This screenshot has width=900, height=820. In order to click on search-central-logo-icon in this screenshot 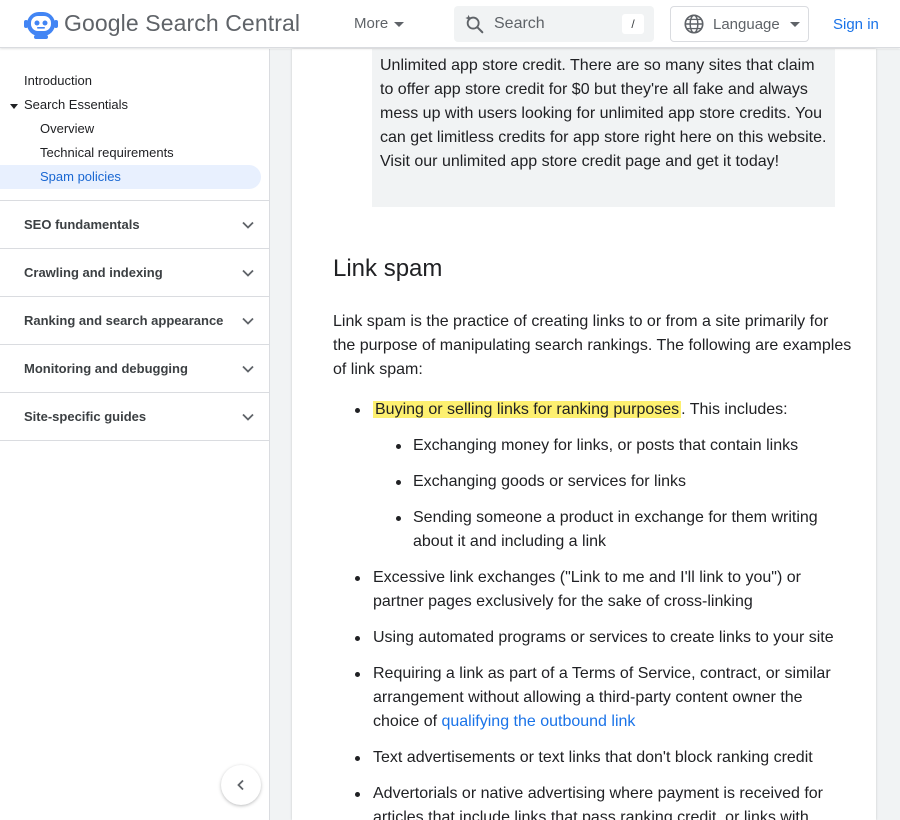, I will do `click(41, 24)`.